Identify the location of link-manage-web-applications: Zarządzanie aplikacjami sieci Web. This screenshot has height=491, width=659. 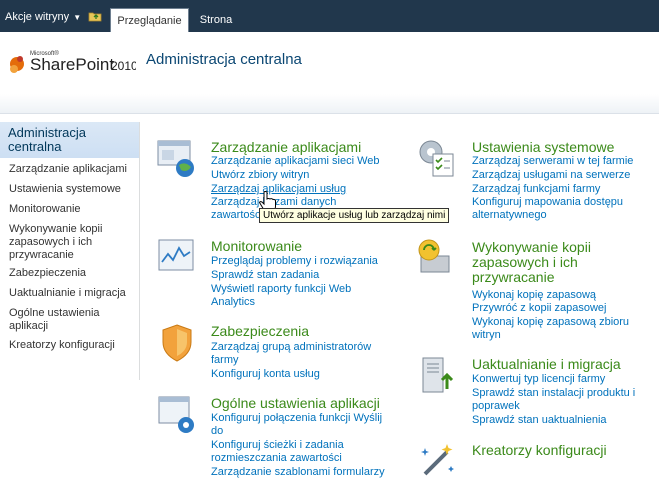
(295, 161).